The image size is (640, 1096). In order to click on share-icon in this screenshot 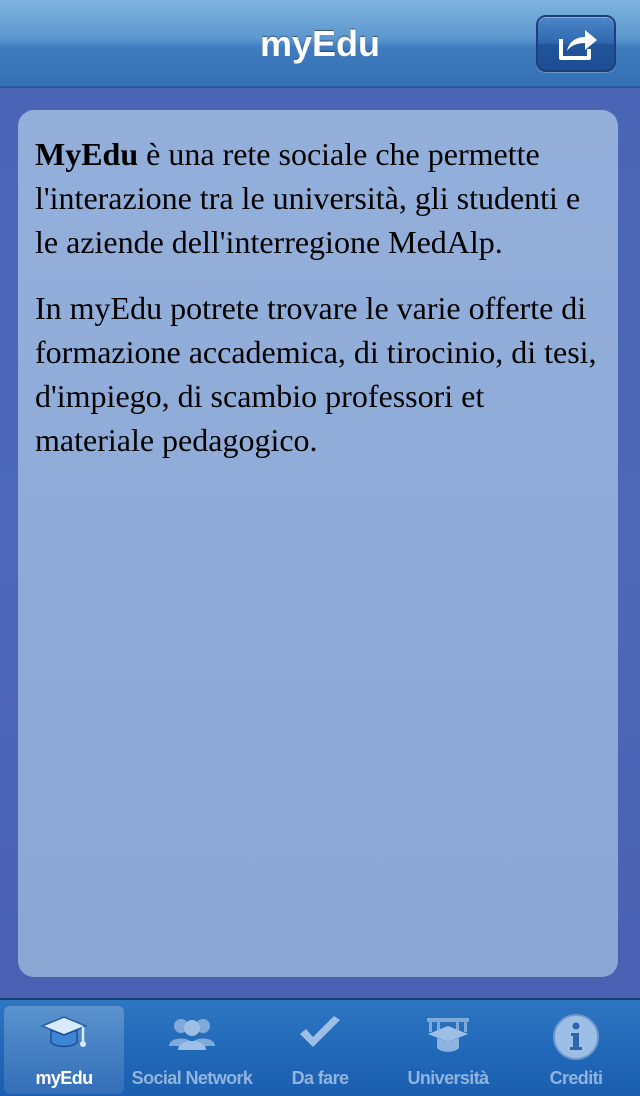, I will do `click(578, 45)`.